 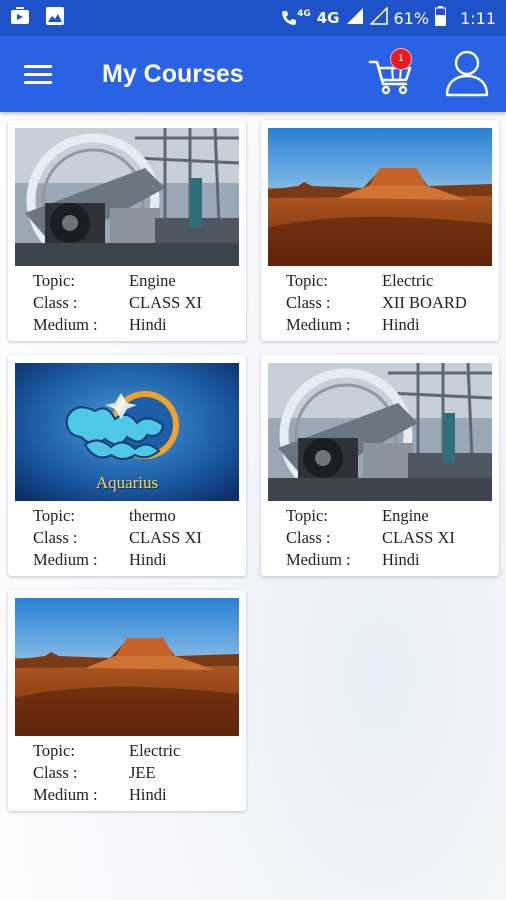 I want to click on class-value: JEE, so click(x=142, y=772).